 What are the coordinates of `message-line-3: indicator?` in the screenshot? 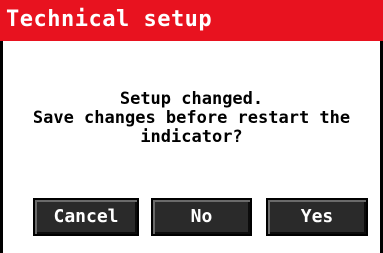 It's located at (191, 137).